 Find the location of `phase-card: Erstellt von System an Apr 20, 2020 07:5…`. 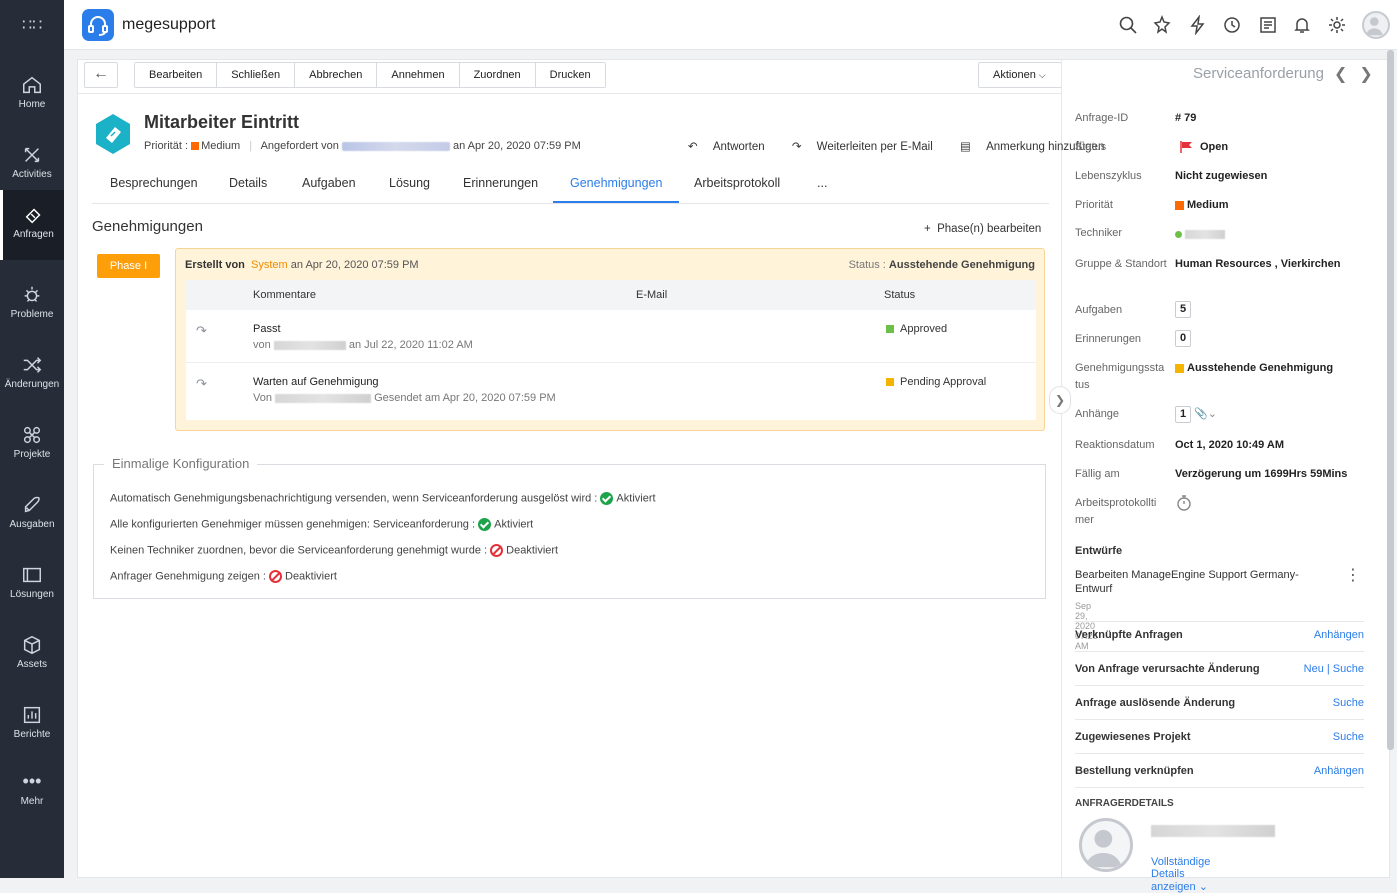

phase-card: Erstellt von System an Apr 20, 2020 07:5… is located at coordinates (610, 339).